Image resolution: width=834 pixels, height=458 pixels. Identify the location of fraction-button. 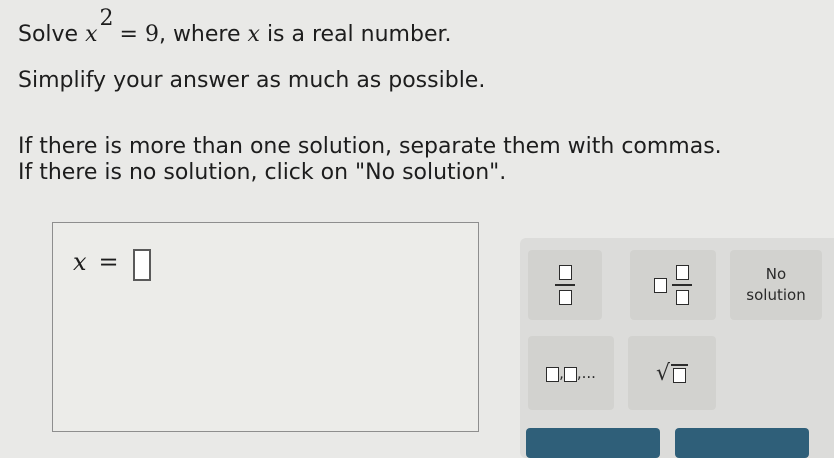
(565, 285).